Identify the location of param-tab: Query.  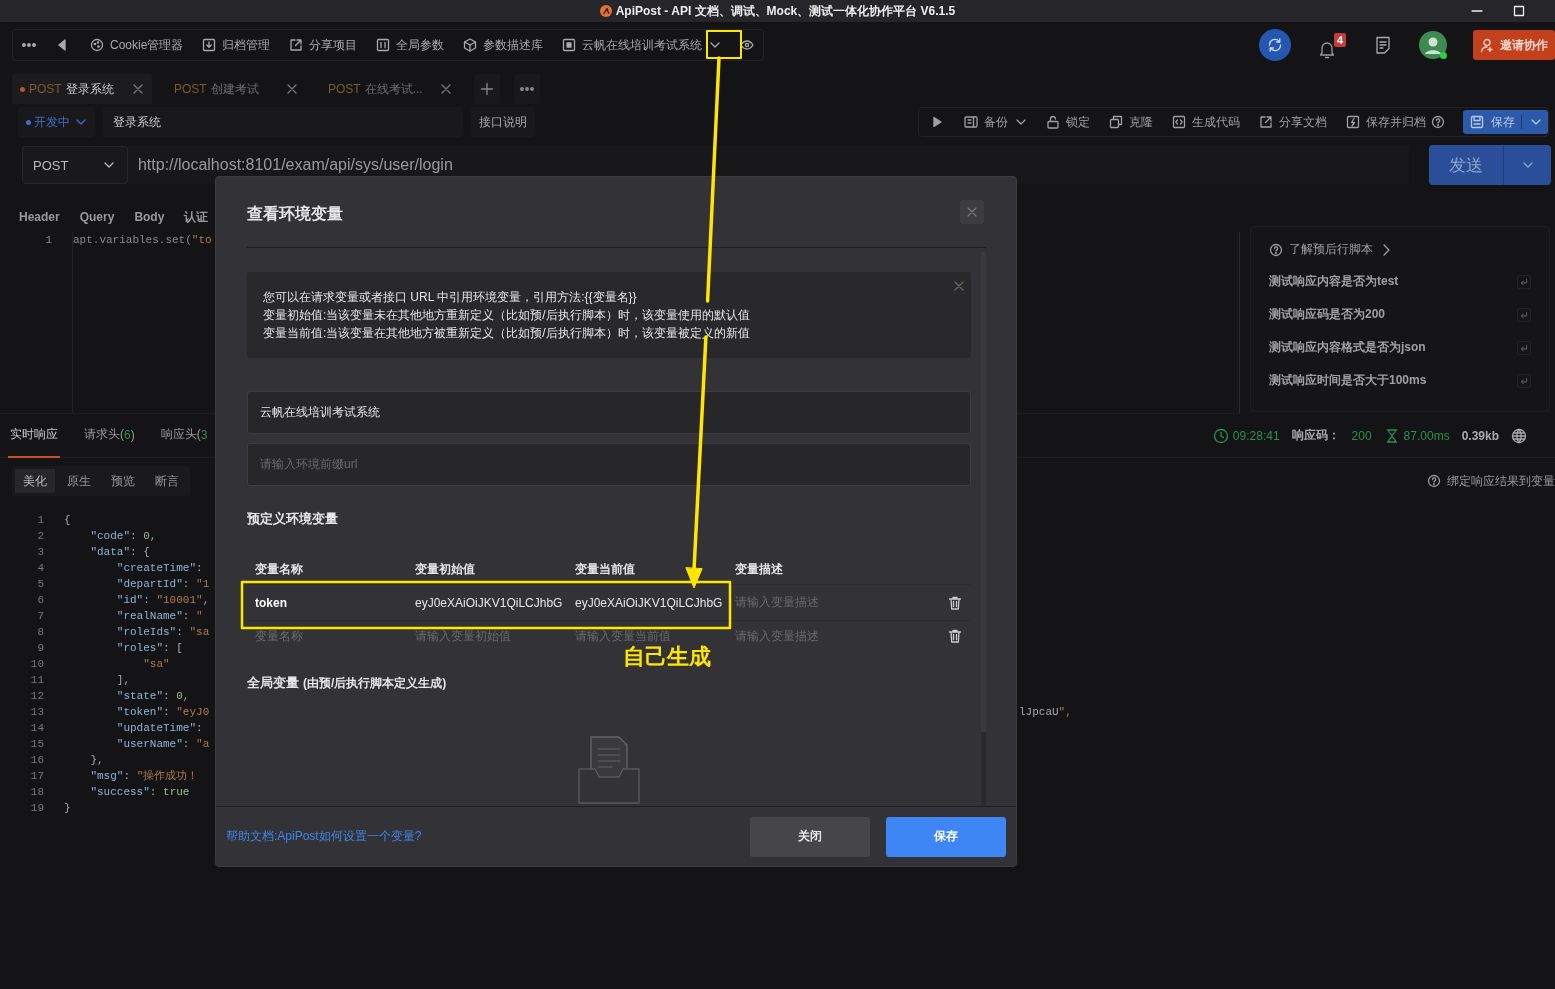
(97, 217).